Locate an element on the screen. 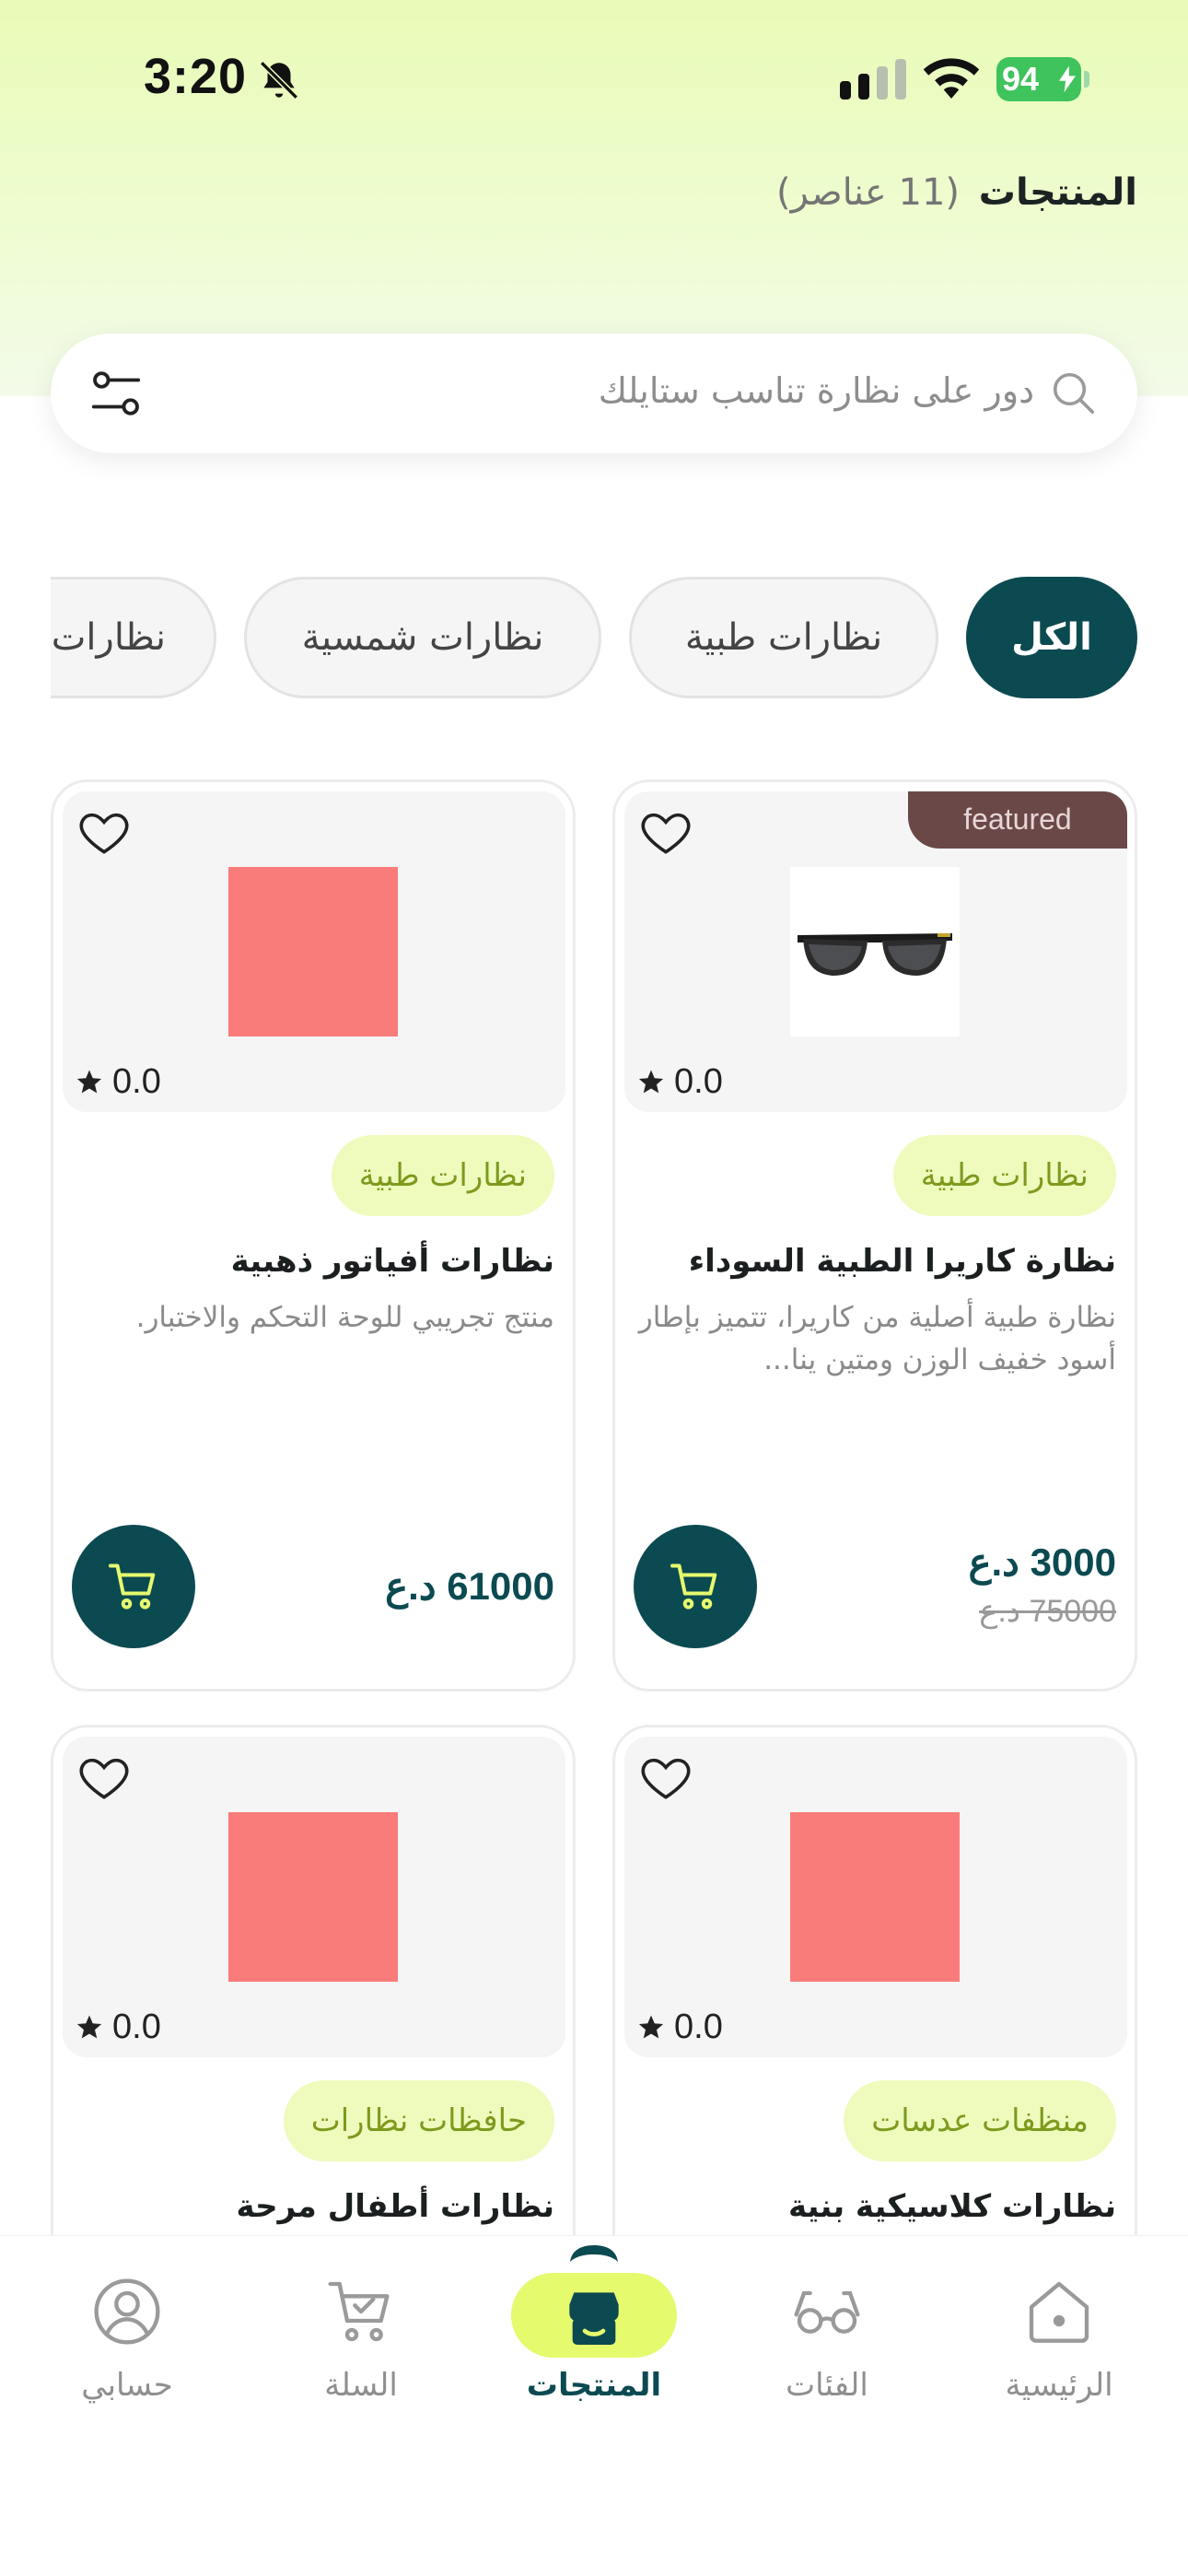 The height and width of the screenshot is (2576, 1188). filter-icon is located at coordinates (116, 393).